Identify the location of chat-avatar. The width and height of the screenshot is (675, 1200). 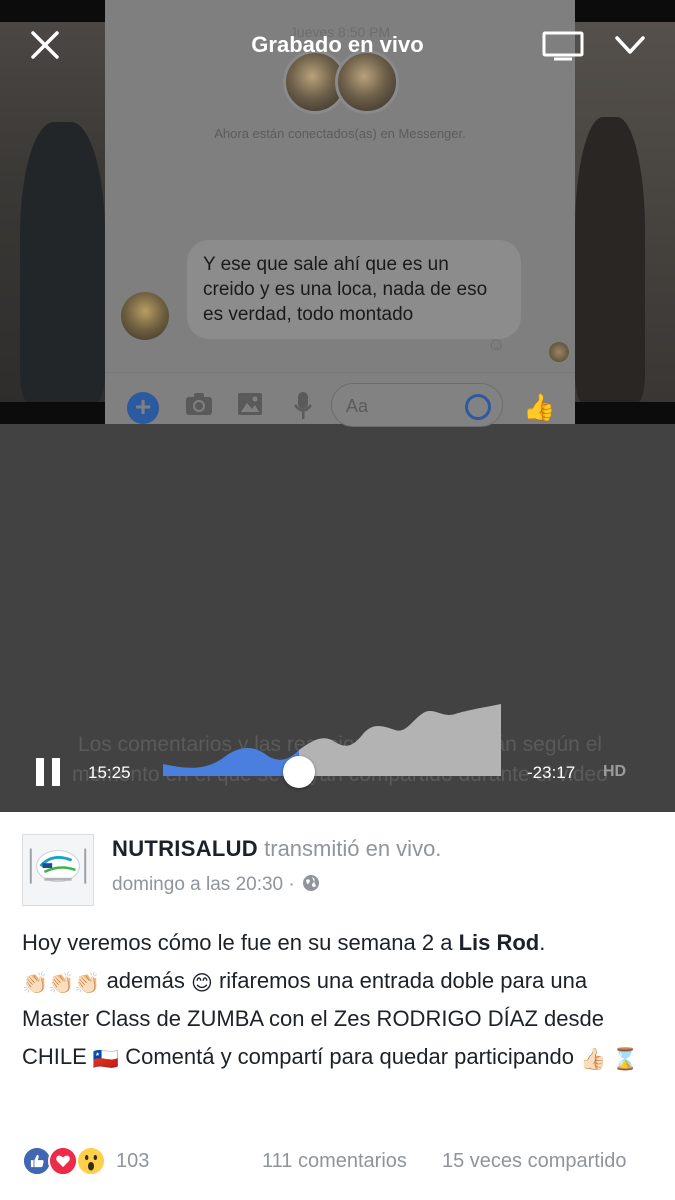
(145, 316).